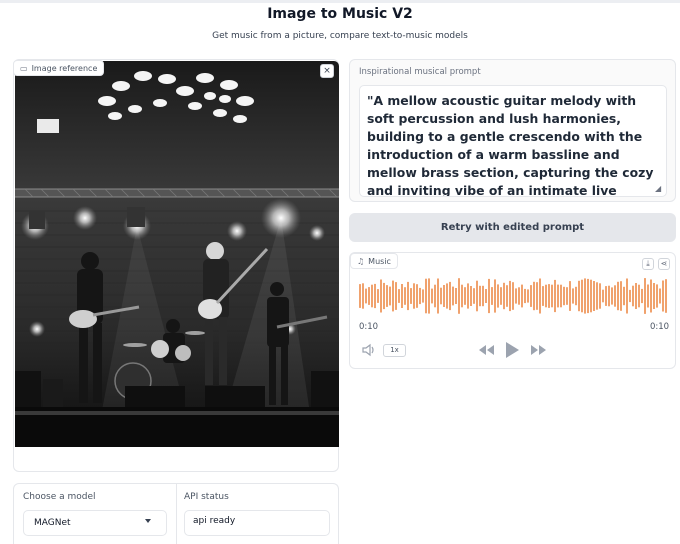 The height and width of the screenshot is (544, 680). I want to click on duration: 0:10, so click(660, 327).